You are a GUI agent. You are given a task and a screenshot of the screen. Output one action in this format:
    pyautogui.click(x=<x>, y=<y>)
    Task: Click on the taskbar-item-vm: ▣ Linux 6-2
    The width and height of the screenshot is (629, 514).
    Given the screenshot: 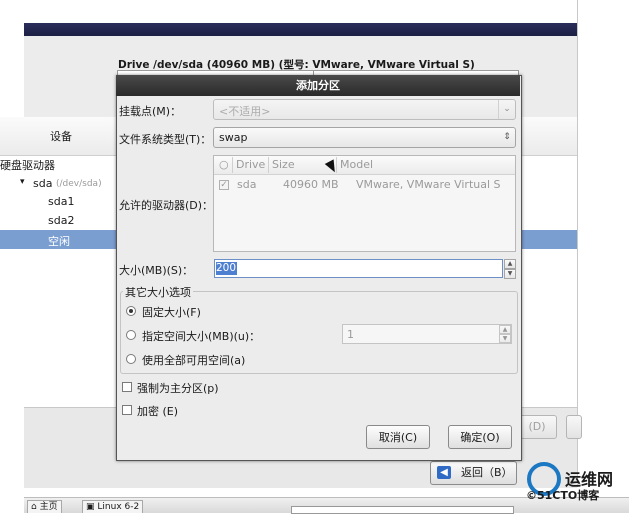 What is the action you would take?
    pyautogui.click(x=113, y=506)
    